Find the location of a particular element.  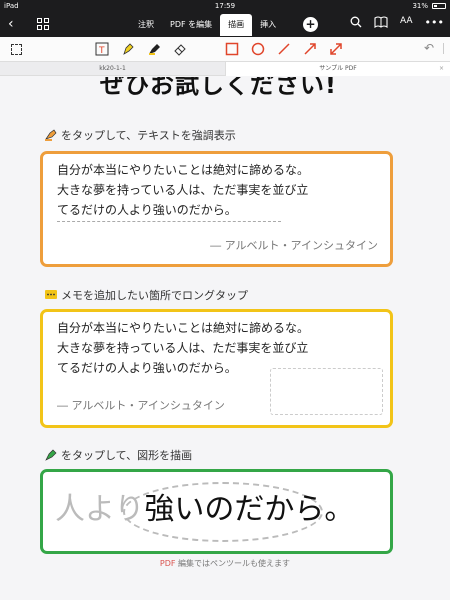

doc-tab-label: kk20-1-1 is located at coordinates (112, 68).